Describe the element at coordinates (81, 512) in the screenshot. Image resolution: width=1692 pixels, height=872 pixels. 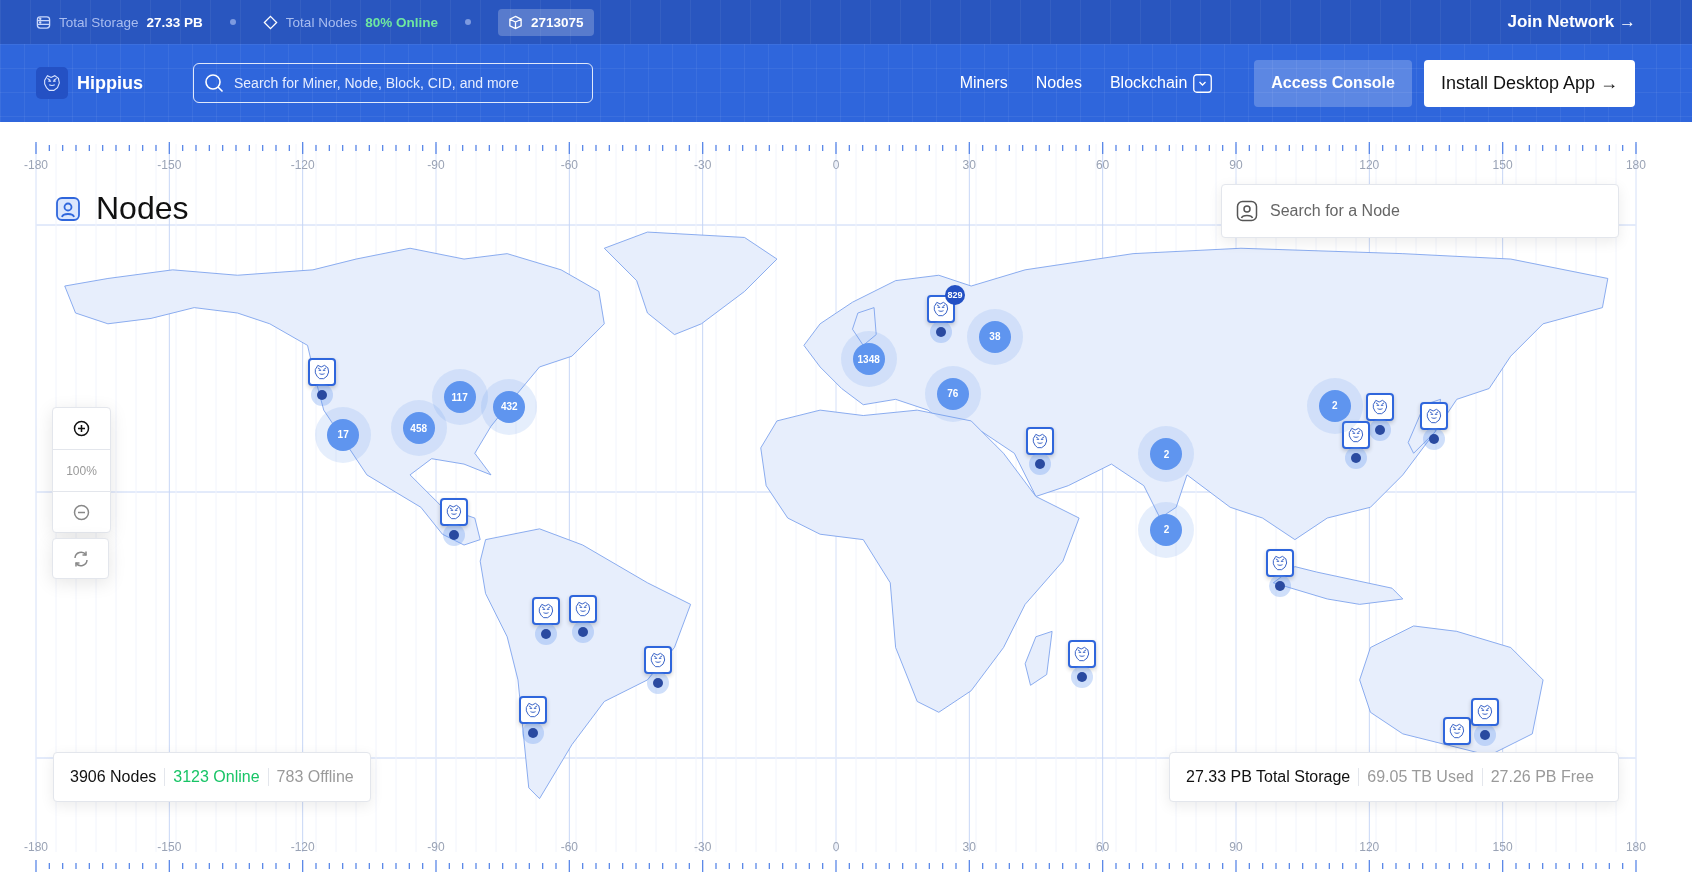
I see `minus-circle-icon` at that location.